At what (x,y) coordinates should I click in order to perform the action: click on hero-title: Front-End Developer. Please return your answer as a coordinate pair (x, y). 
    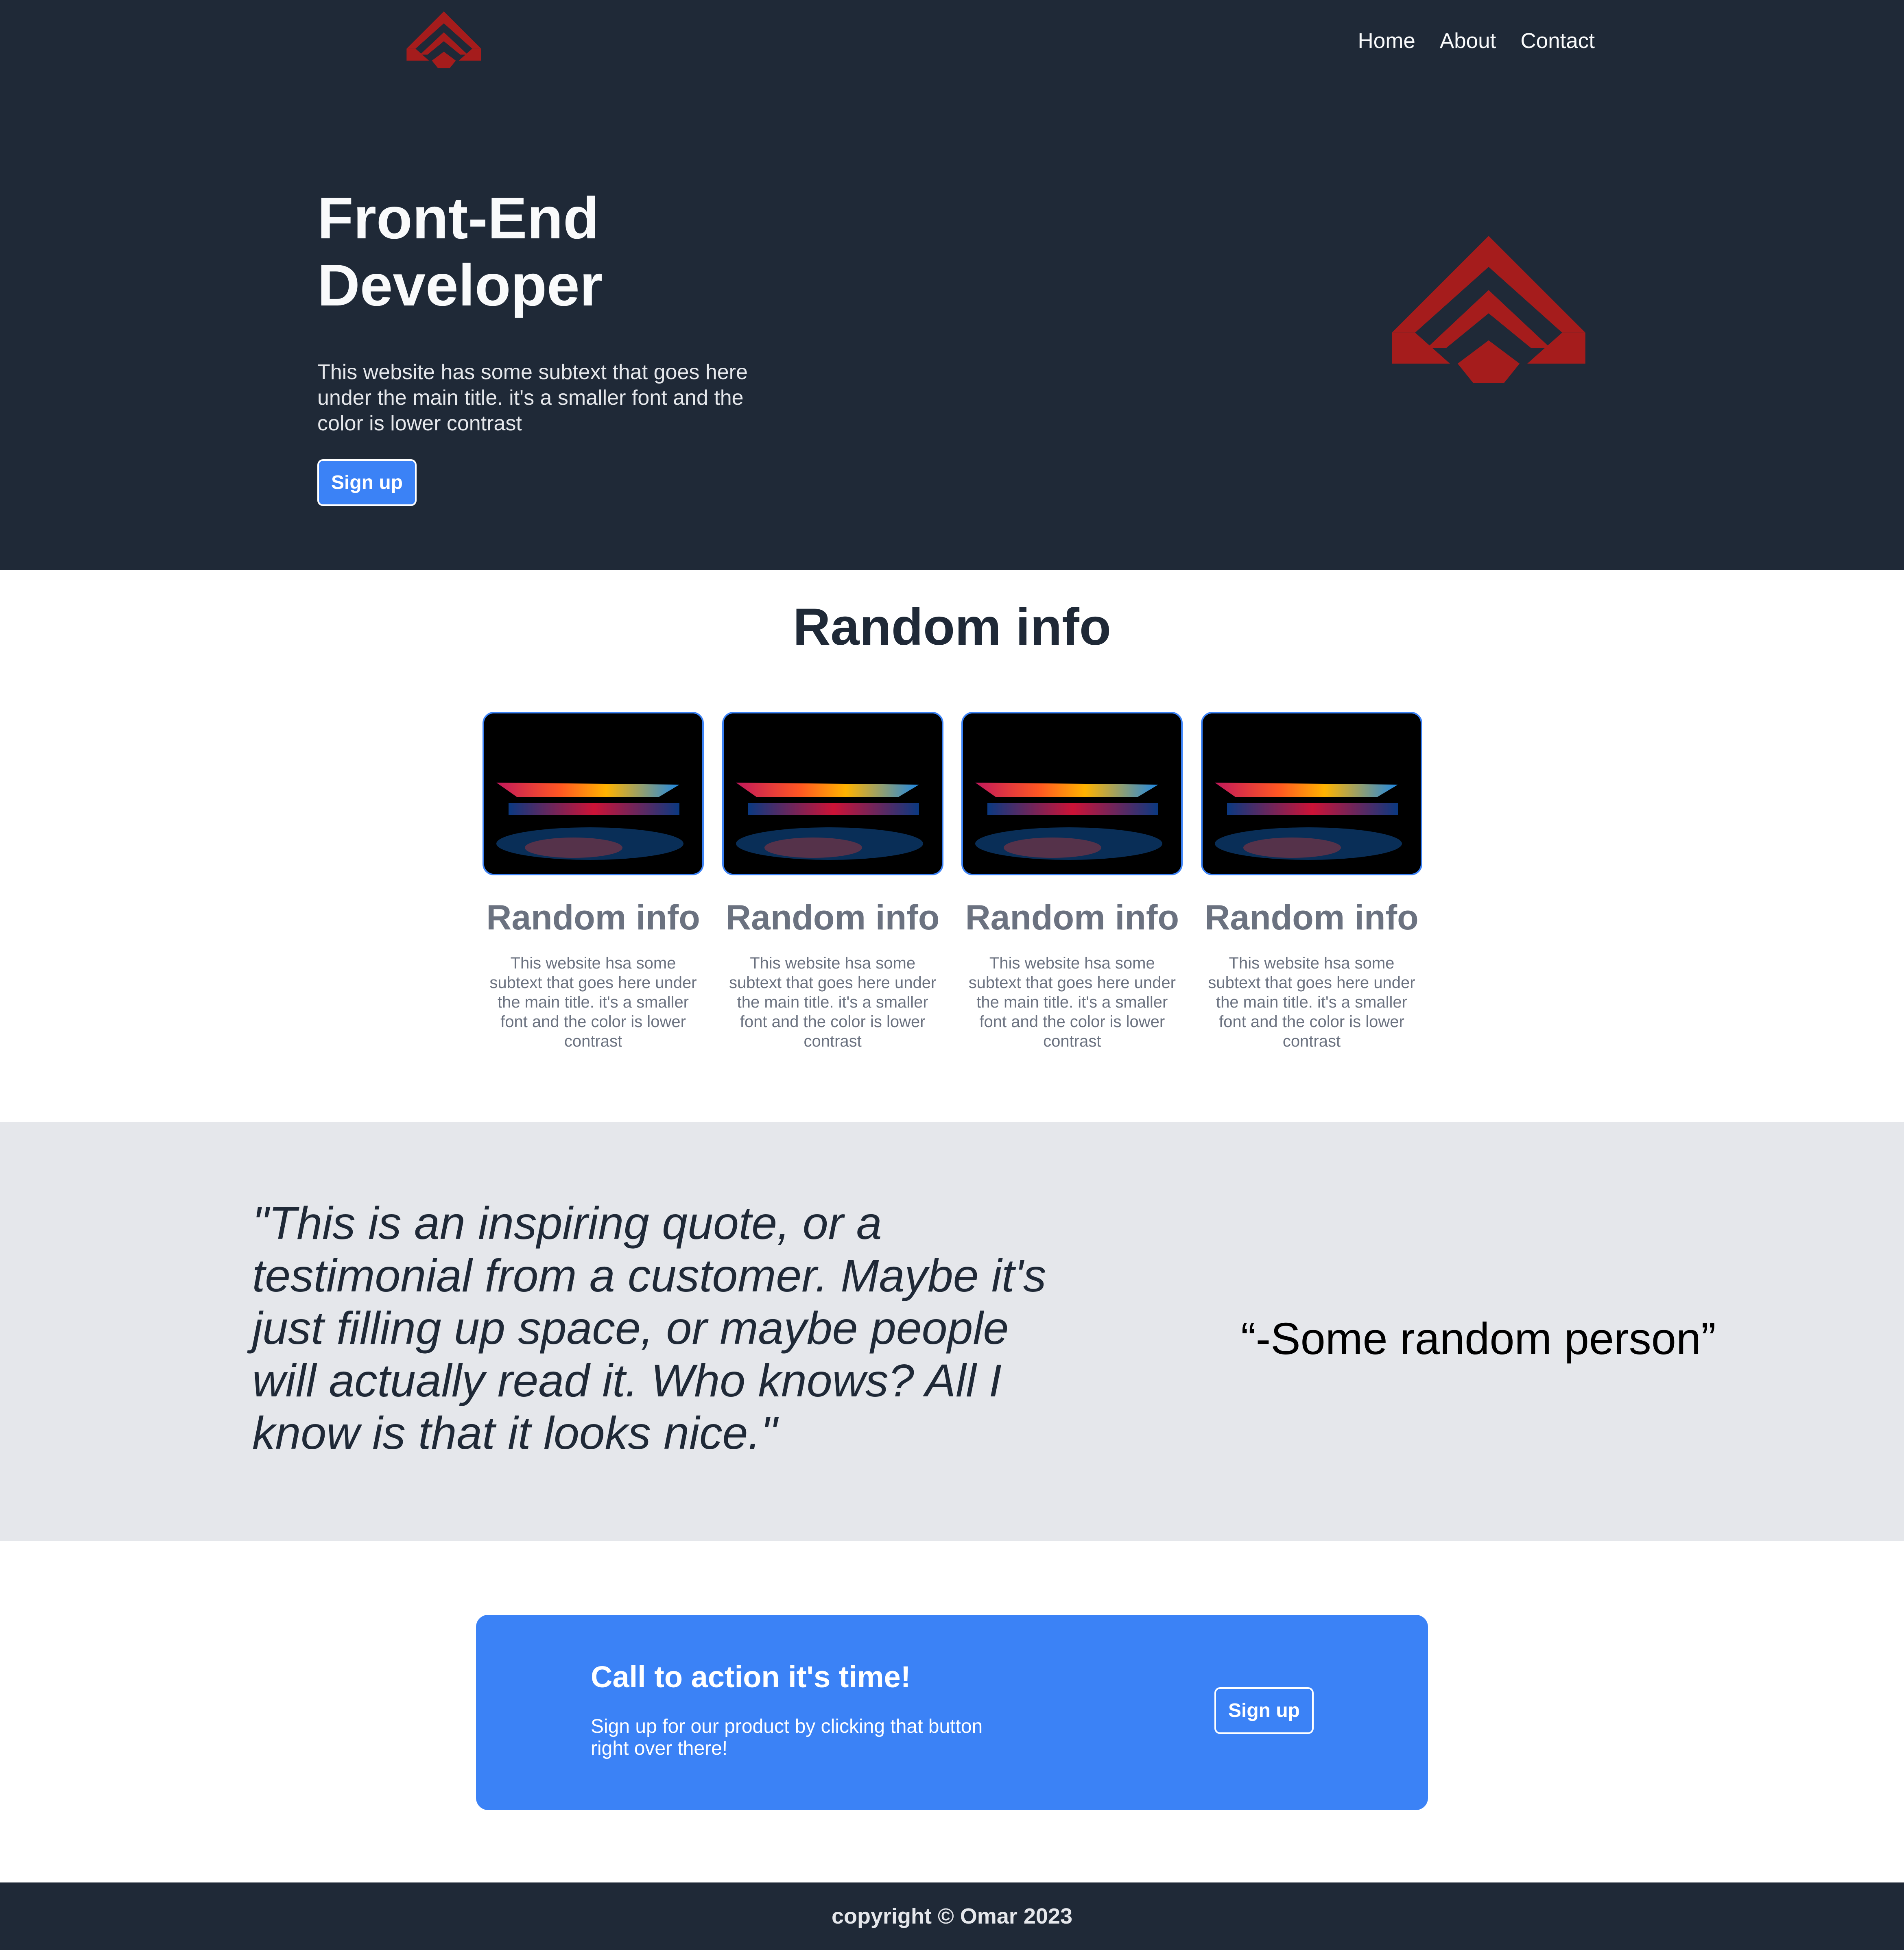
    Looking at the image, I should click on (460, 251).